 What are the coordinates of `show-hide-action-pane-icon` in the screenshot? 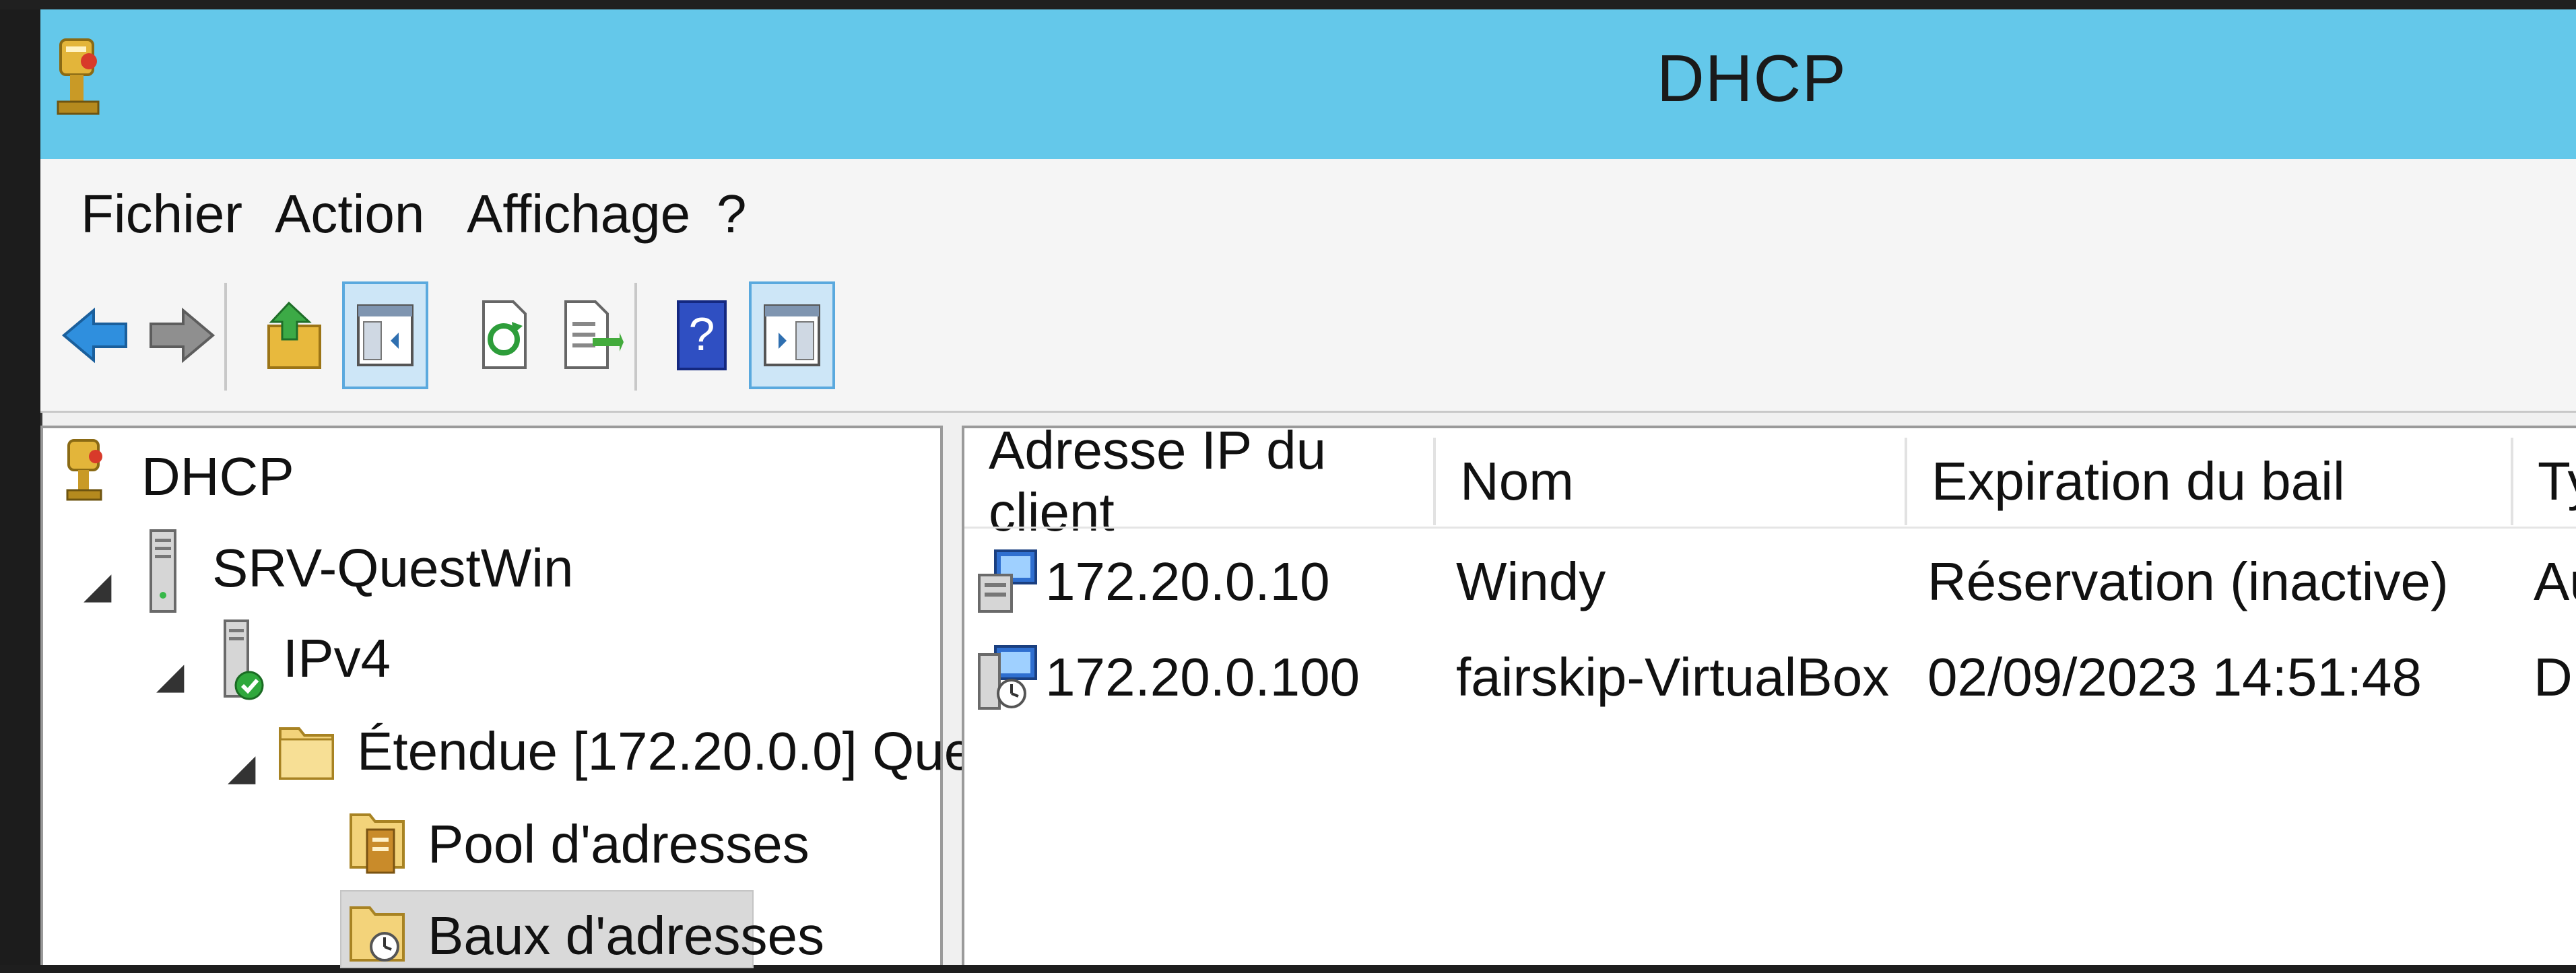 It's located at (792, 335).